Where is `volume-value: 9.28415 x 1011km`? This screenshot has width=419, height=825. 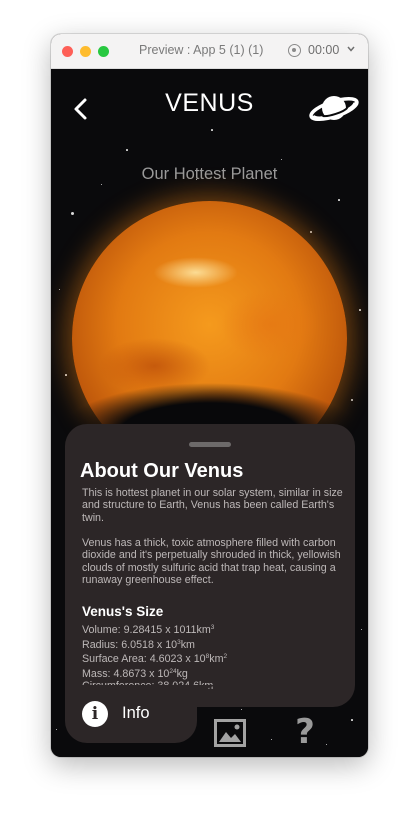
volume-value: 9.28415 x 1011km is located at coordinates (167, 630).